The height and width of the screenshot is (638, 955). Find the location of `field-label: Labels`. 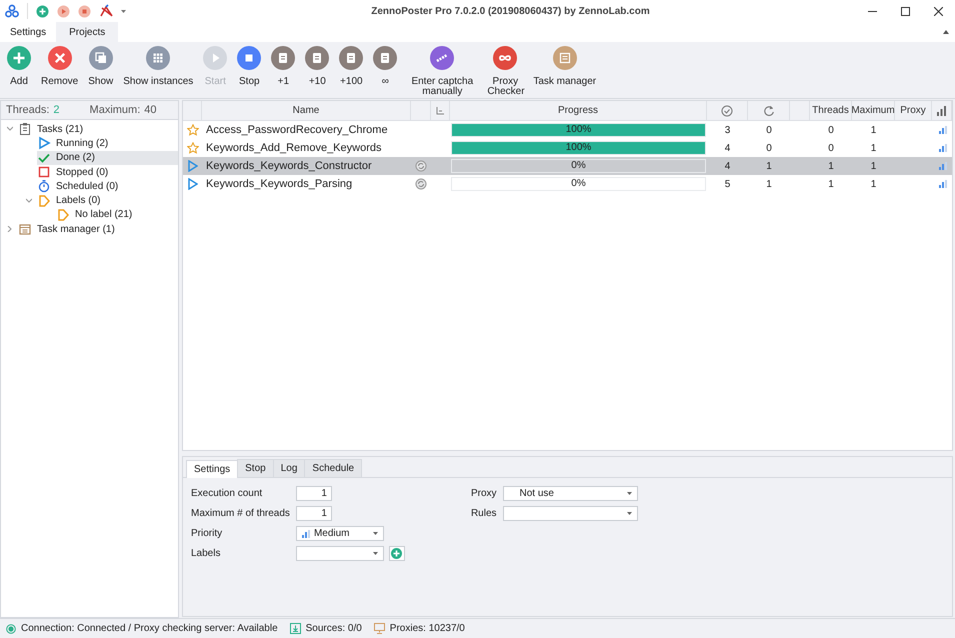

field-label: Labels is located at coordinates (206, 553).